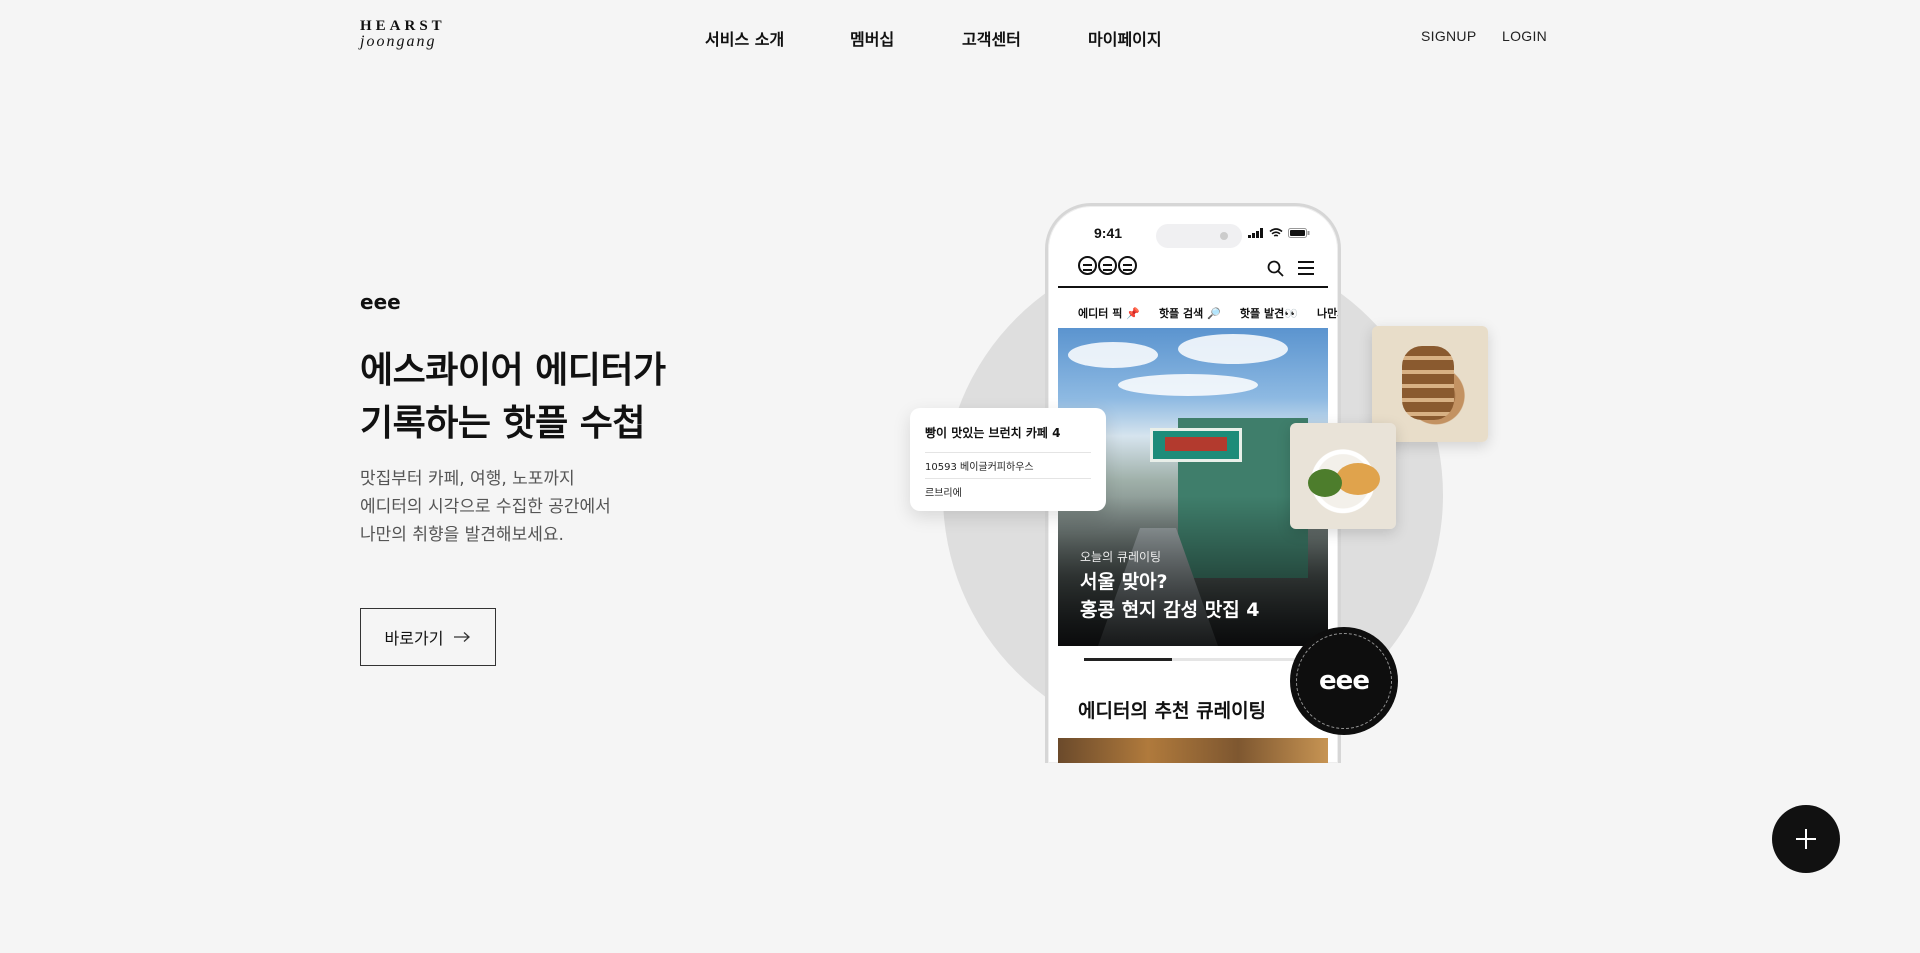 The width and height of the screenshot is (1920, 953). Describe the element at coordinates (1008, 491) in the screenshot. I see `list-card-item: 르브리에` at that location.